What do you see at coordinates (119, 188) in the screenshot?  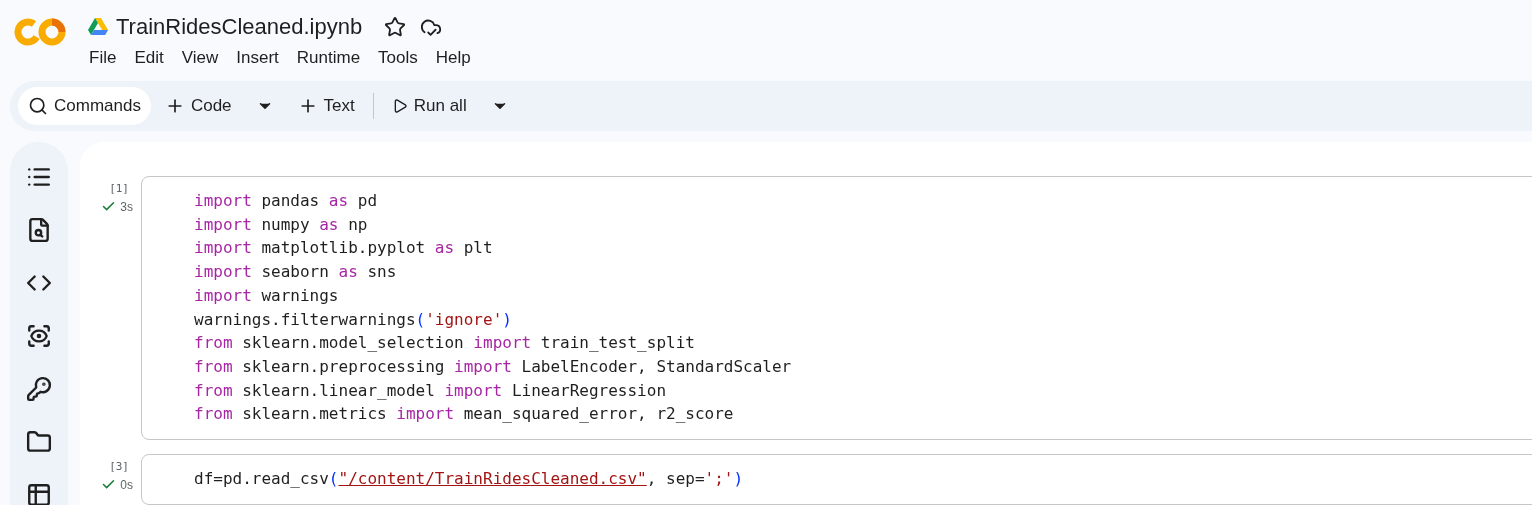 I see `execution-count: [1]` at bounding box center [119, 188].